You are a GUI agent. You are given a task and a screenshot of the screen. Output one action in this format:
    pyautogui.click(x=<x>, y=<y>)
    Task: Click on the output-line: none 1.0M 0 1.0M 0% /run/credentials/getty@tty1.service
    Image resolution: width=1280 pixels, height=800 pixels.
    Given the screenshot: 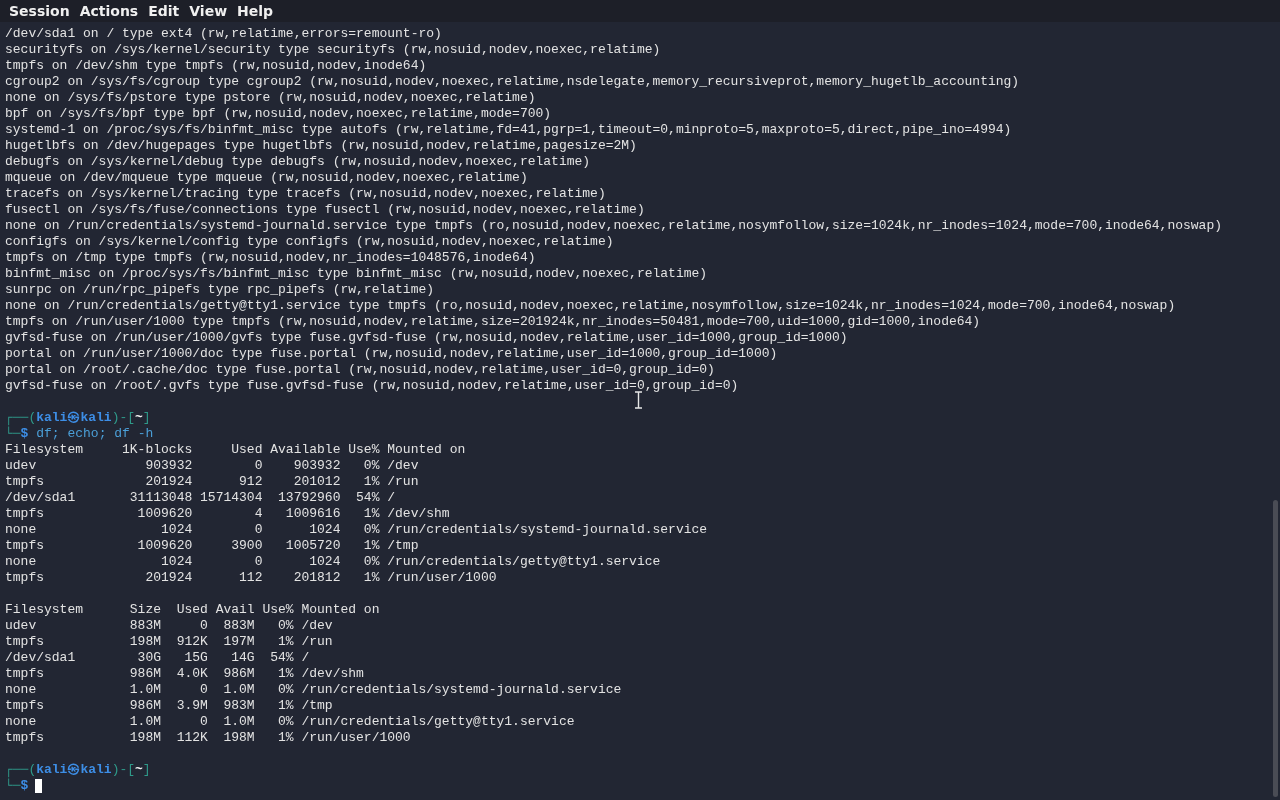 What is the action you would take?
    pyautogui.click(x=290, y=722)
    